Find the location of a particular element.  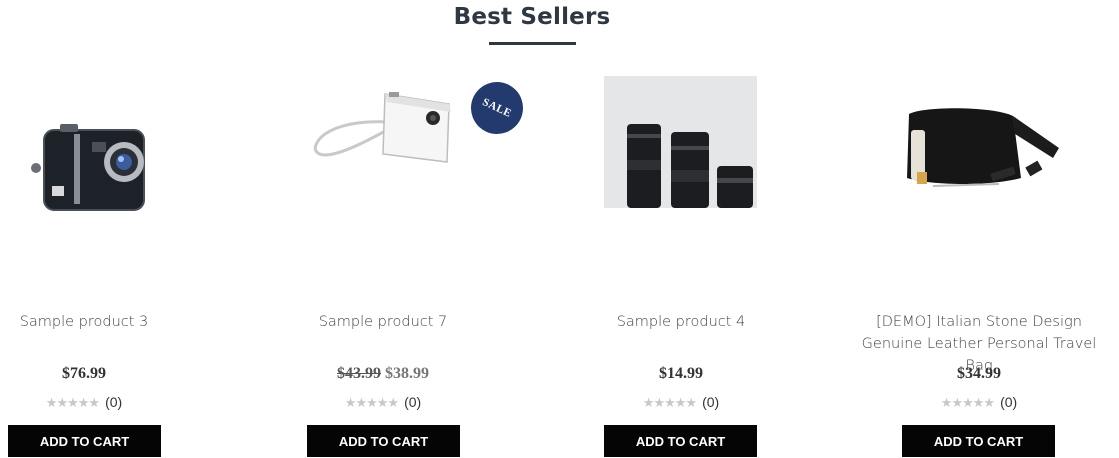

product-price: $34.99 is located at coordinates (979, 374).